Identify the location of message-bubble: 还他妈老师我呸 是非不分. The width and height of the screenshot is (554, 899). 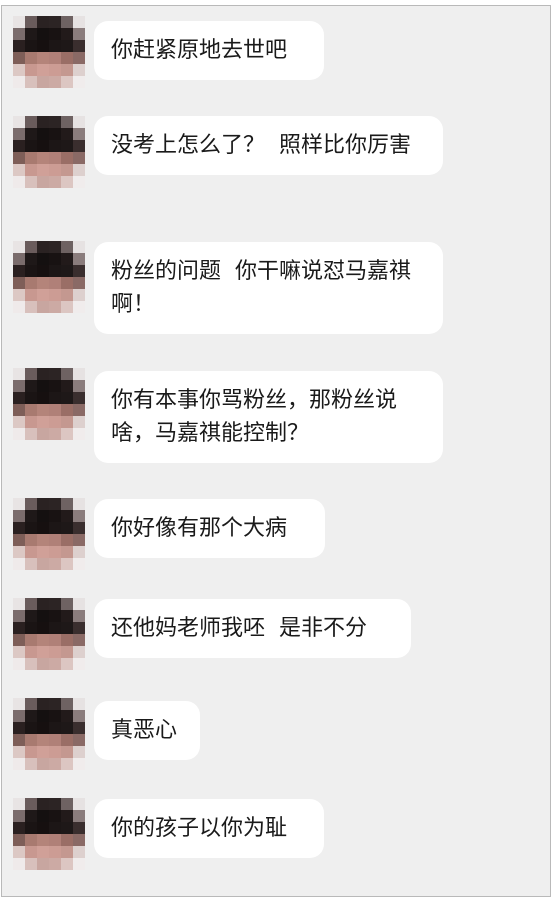
(252, 628).